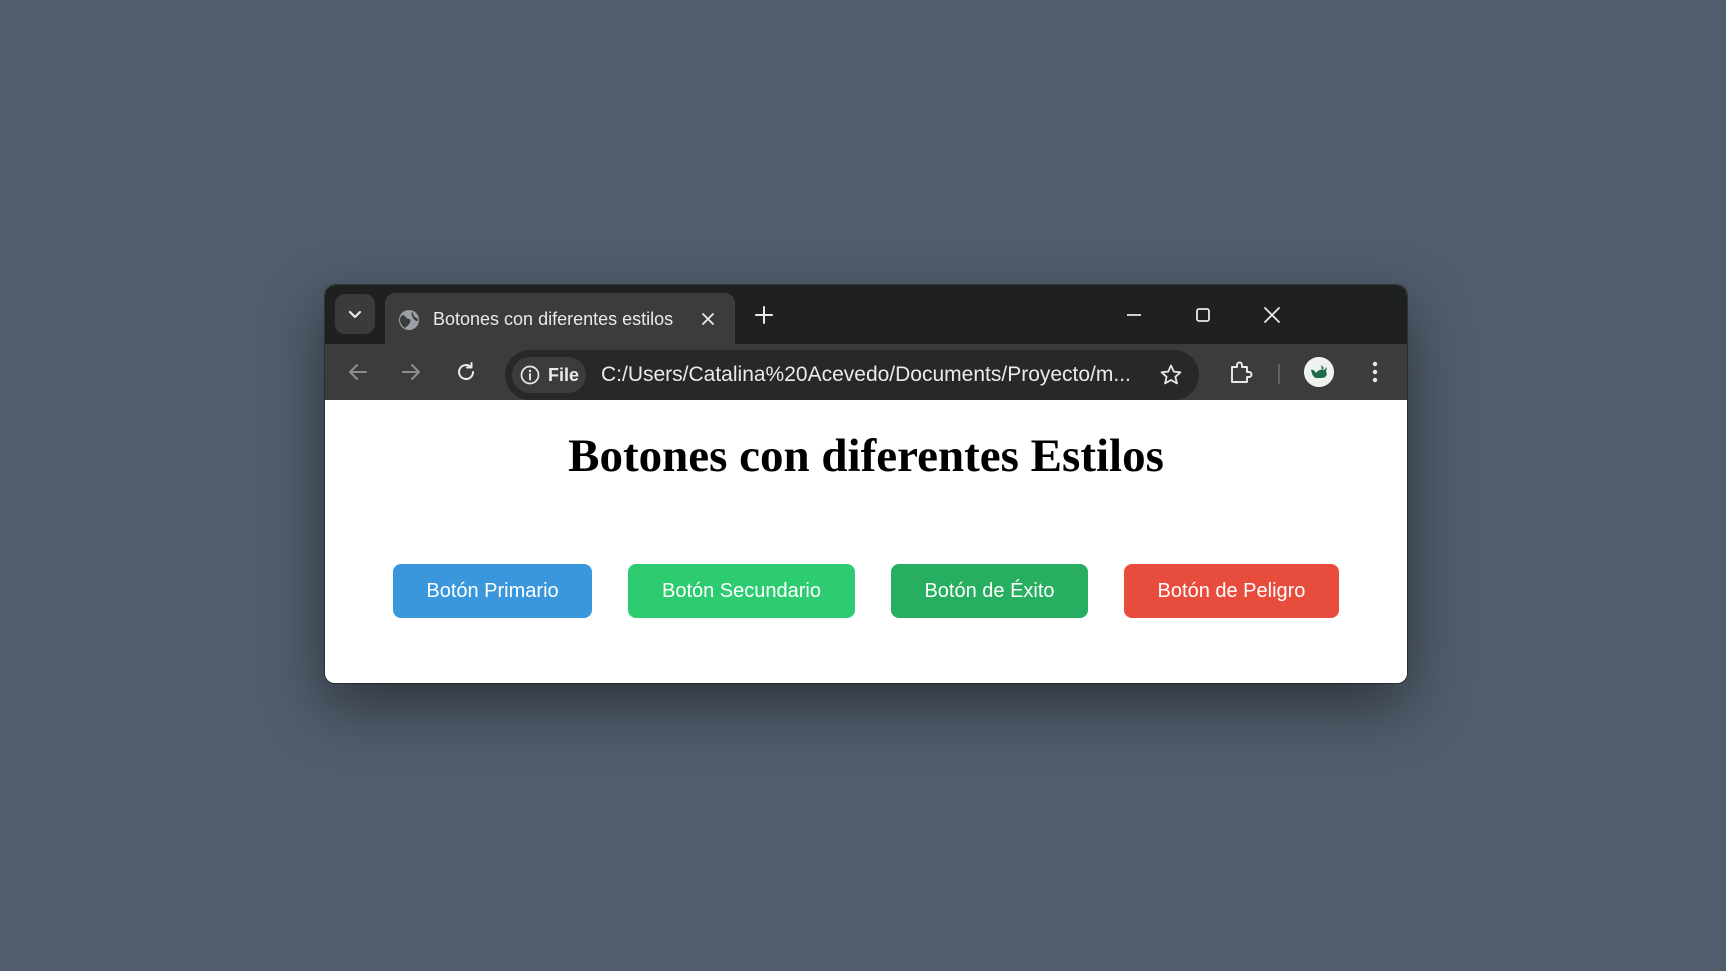 This screenshot has width=1726, height=971. Describe the element at coordinates (553, 319) in the screenshot. I see `tab-title: Botones con diferentes estilos` at that location.